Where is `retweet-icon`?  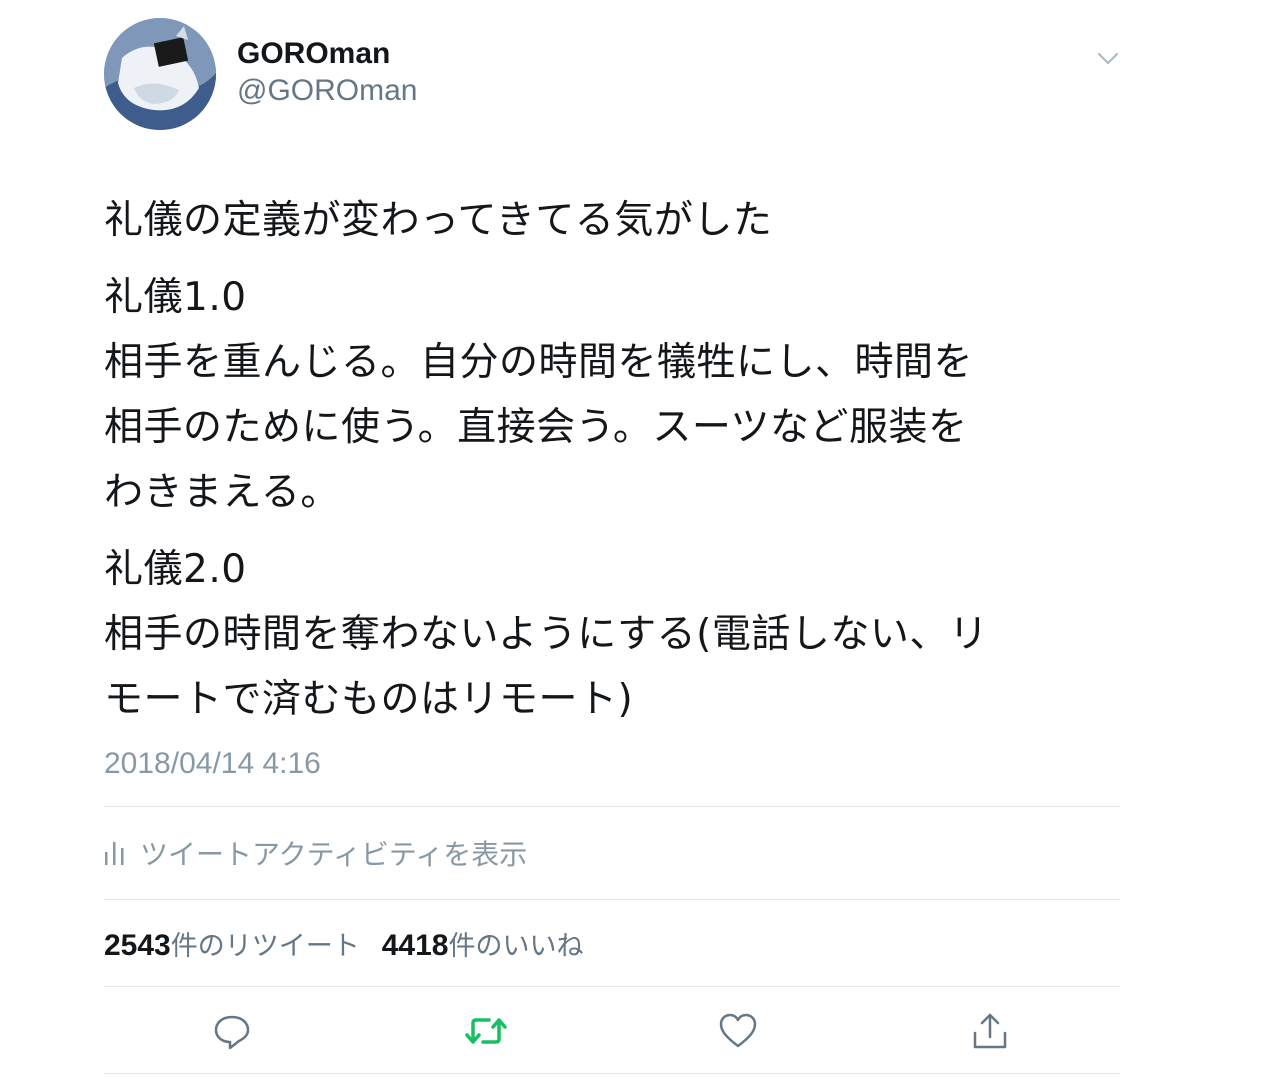 retweet-icon is located at coordinates (486, 1031).